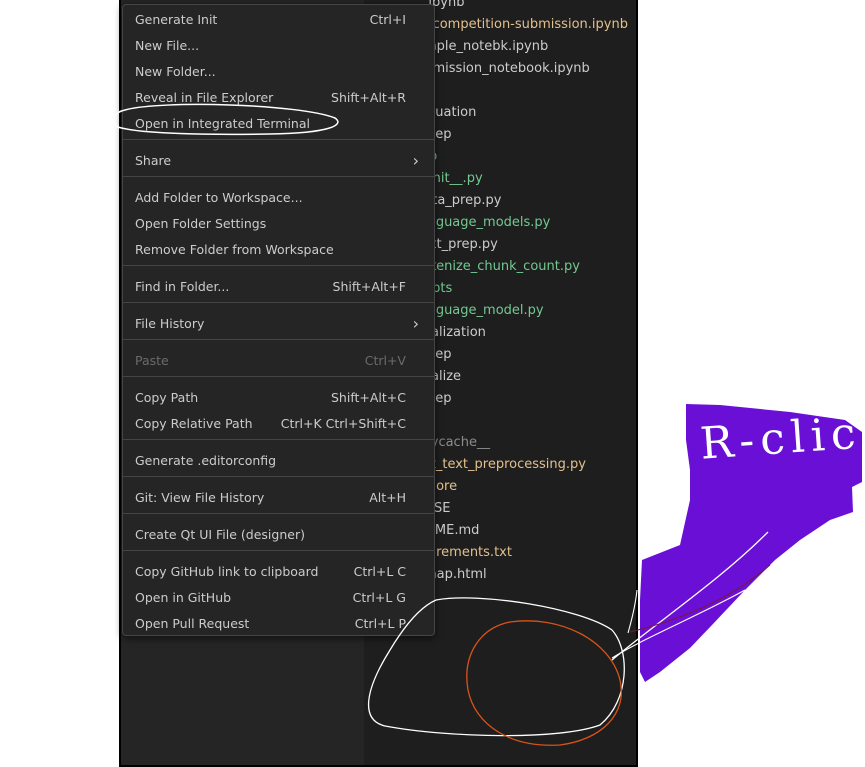 This screenshot has height=767, width=865. Describe the element at coordinates (278, 424) in the screenshot. I see `menu-item-copy-relative-path: Copy Relative Path Ctrl+K Ctrl+Shift+C` at that location.